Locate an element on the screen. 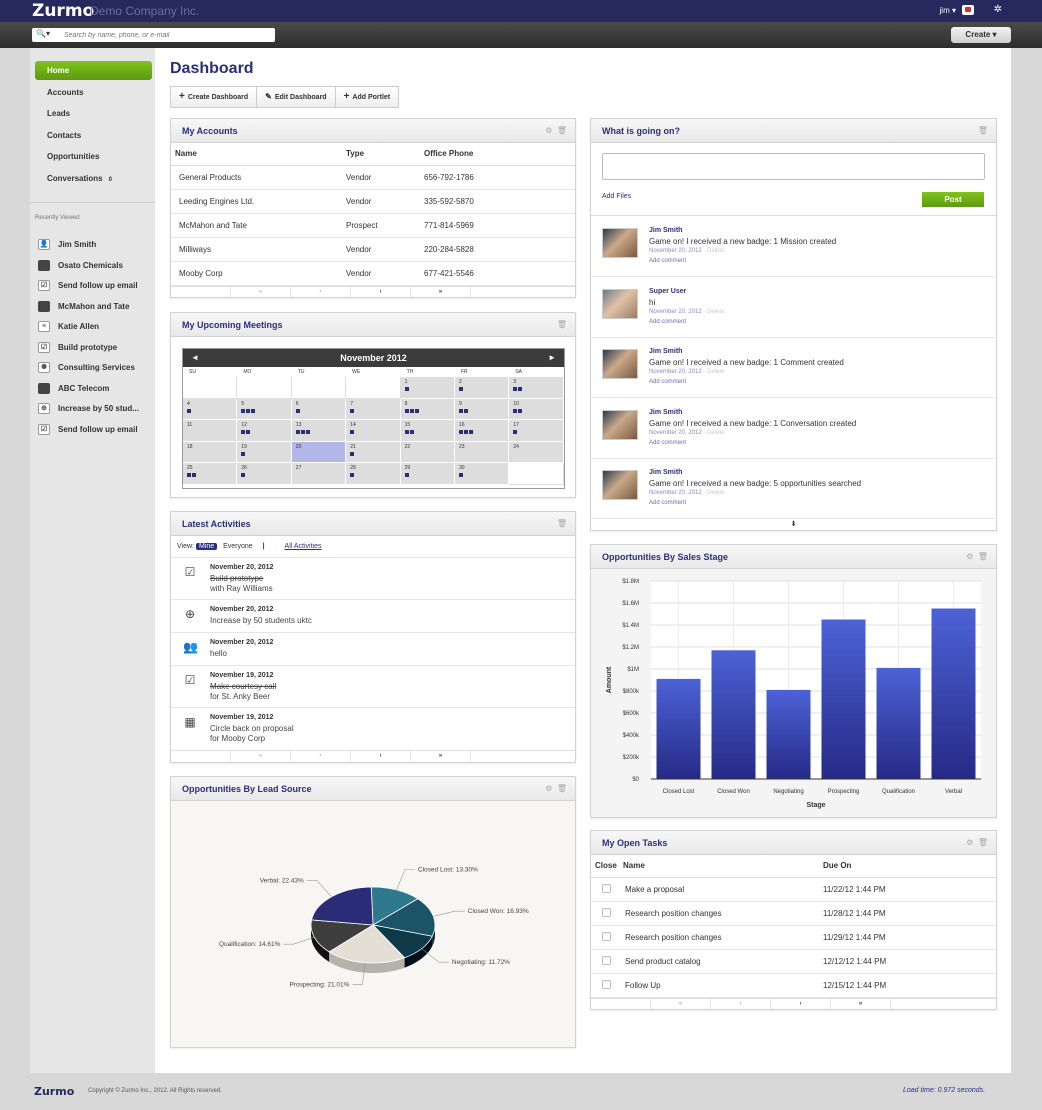 Image resolution: width=1042 pixels, height=1110 pixels. calendar-day: 4 is located at coordinates (210, 409).